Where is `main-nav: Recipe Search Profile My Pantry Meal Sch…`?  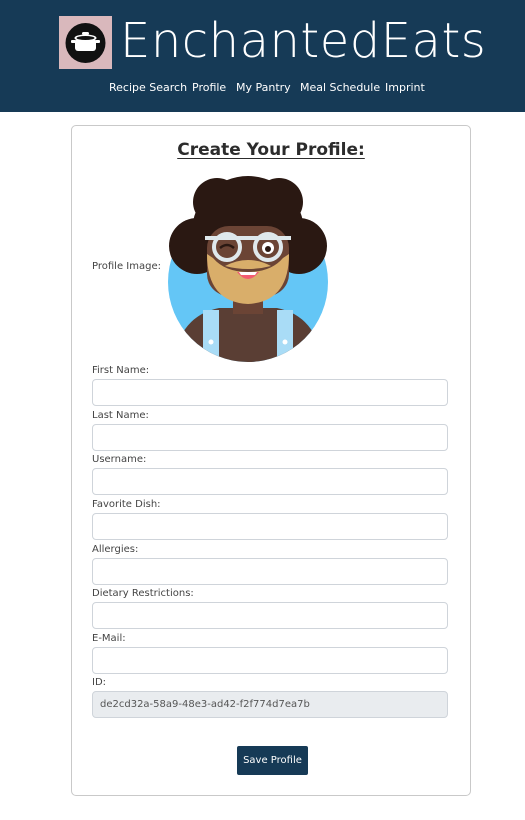
main-nav: Recipe Search Profile My Pantry Meal Sch… is located at coordinates (262, 88).